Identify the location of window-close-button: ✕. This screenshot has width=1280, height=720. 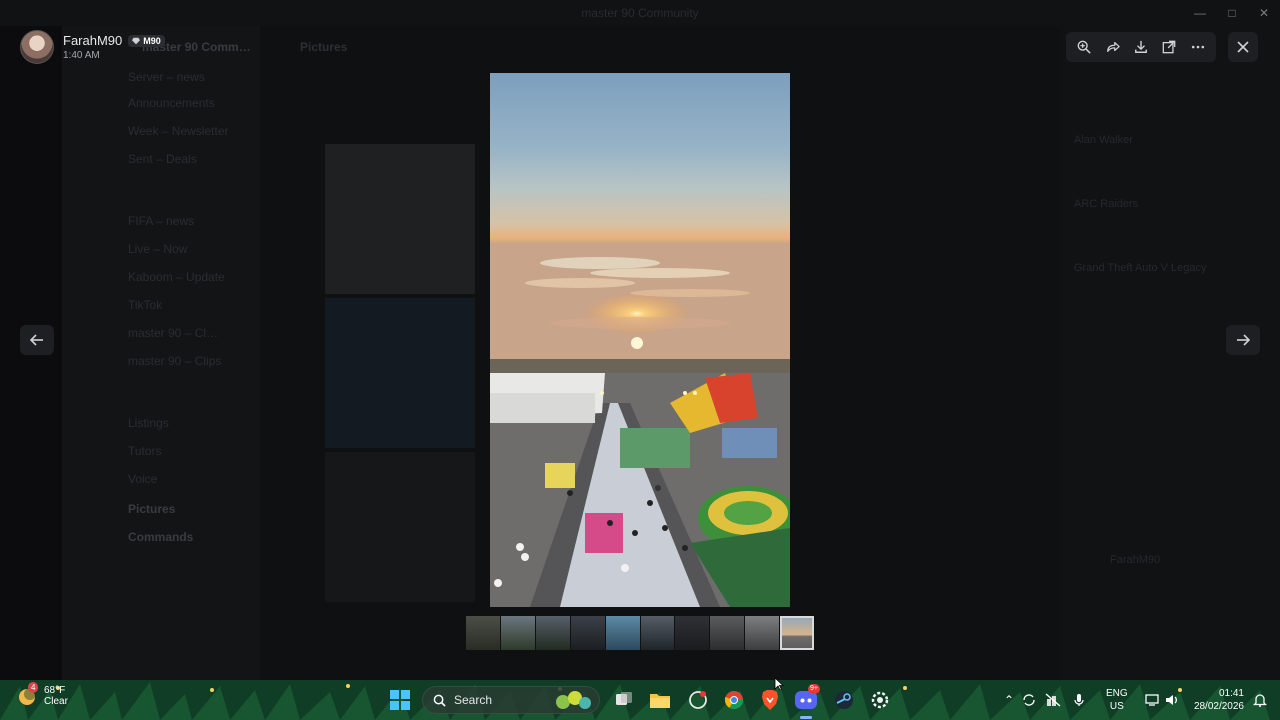
(1264, 13).